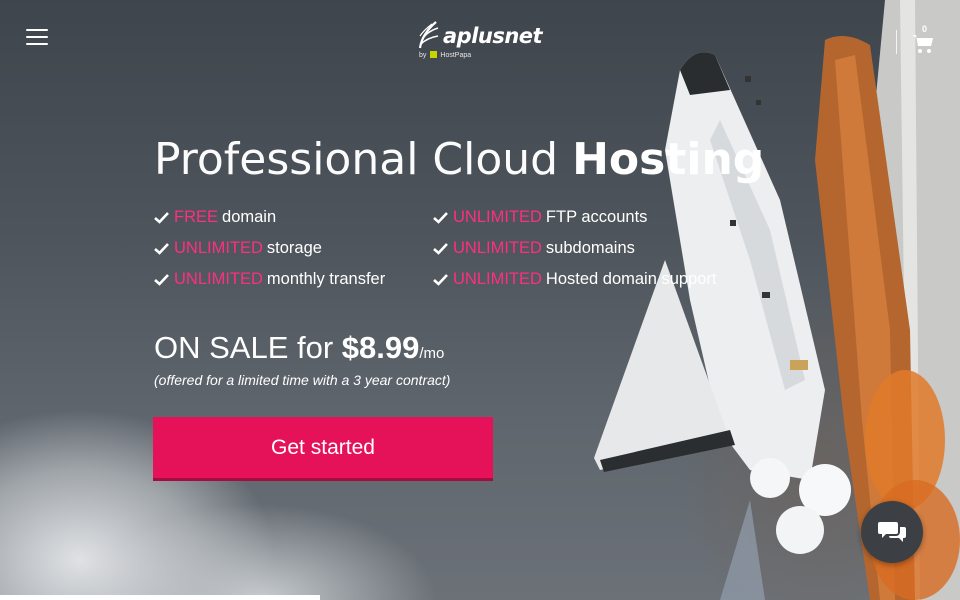 Image resolution: width=960 pixels, height=600 pixels. I want to click on logo-text: aplusnet, so click(493, 36).